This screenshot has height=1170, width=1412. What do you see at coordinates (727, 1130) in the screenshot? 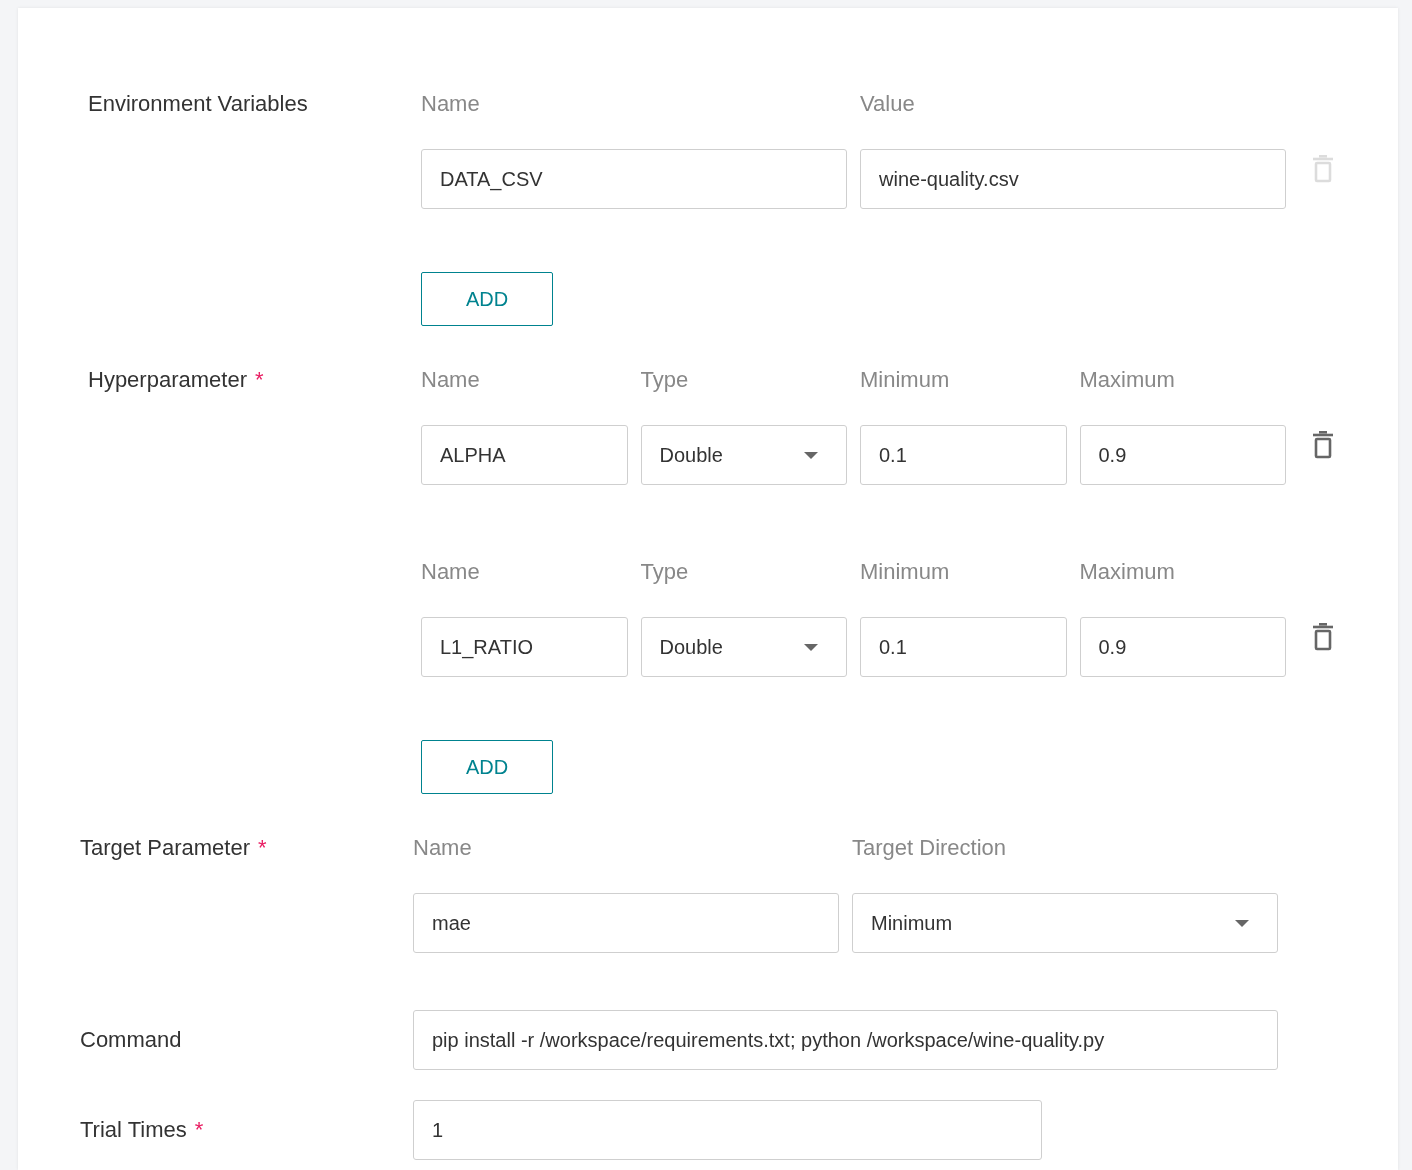
I see `input-field: 1` at bounding box center [727, 1130].